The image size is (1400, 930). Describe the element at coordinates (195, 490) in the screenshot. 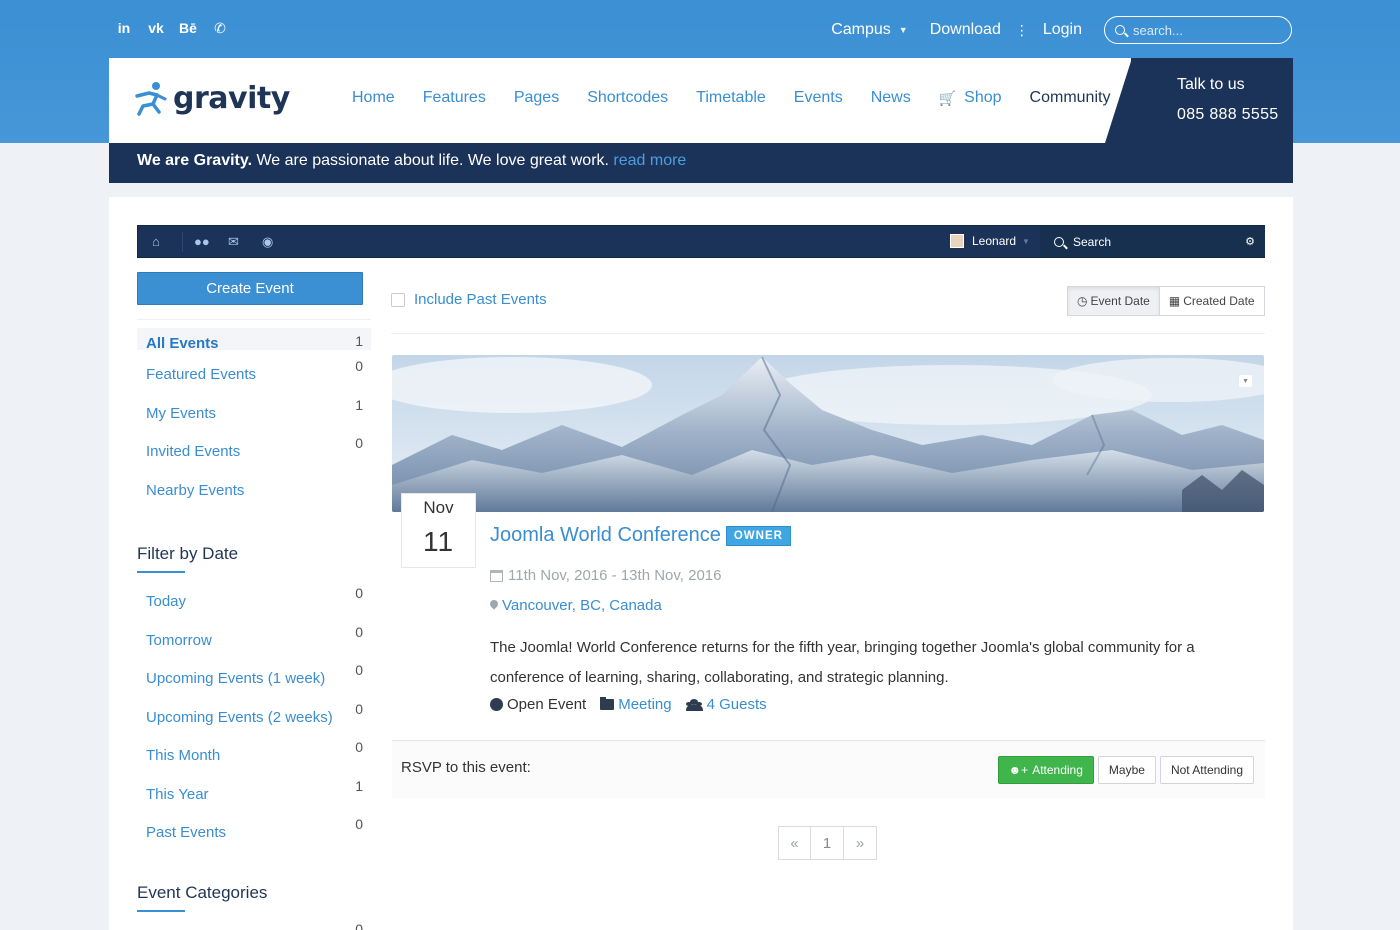

I see `sidebar-item-label: Nearby Events` at that location.